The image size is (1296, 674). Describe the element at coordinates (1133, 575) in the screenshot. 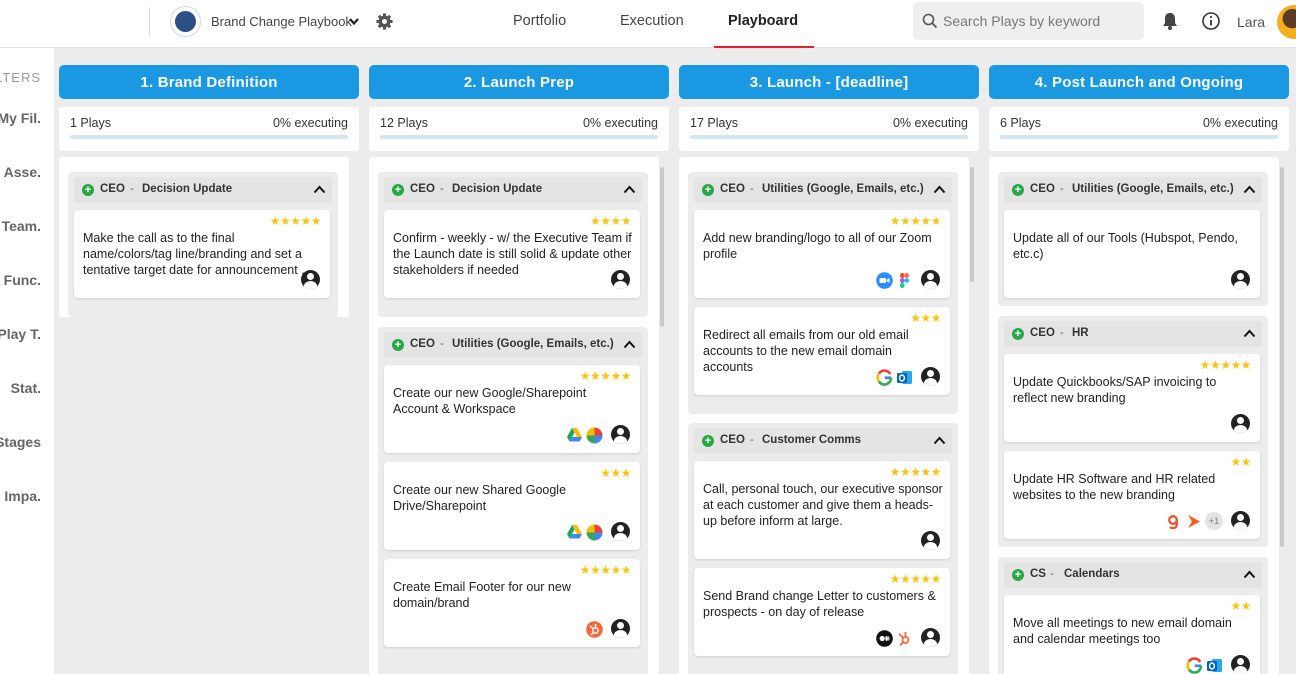

I see `group-header: + CS - Calendars` at that location.